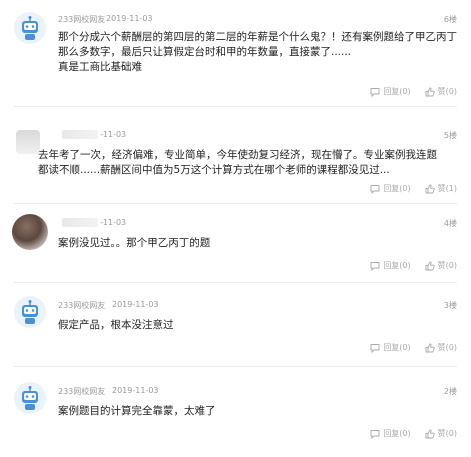 Image resolution: width=471 pixels, height=457 pixels. I want to click on like-button: 赞(1), so click(441, 188).